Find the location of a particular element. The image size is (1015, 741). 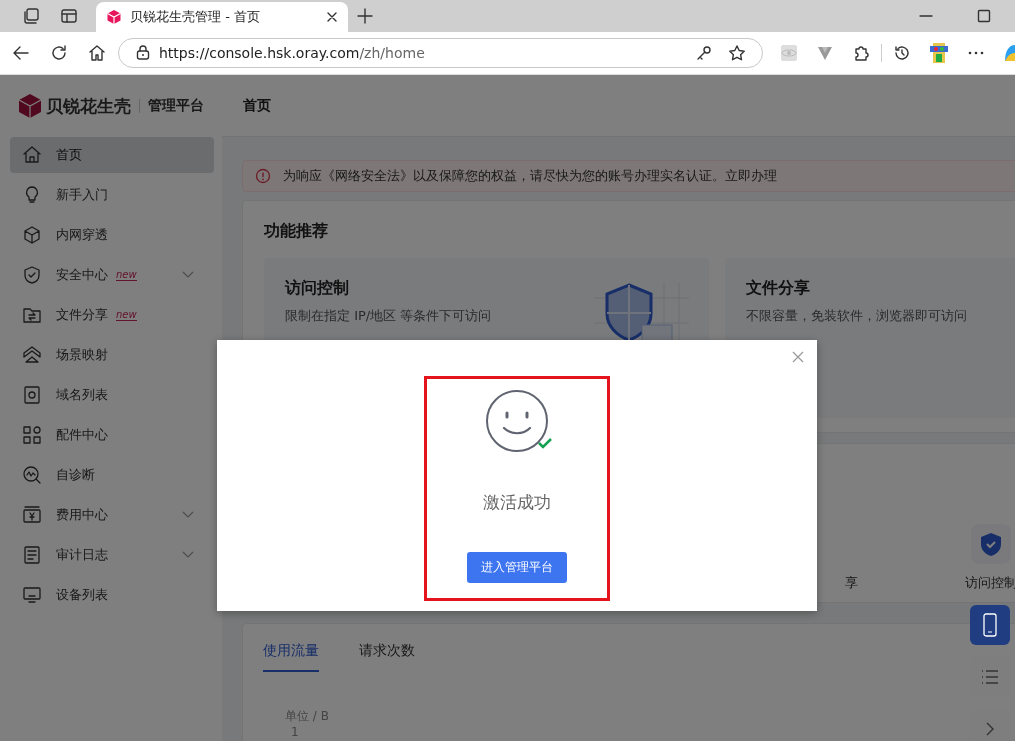

feature-description: 限制在指定 IP/地区 等条件下可访问 is located at coordinates (389, 316).